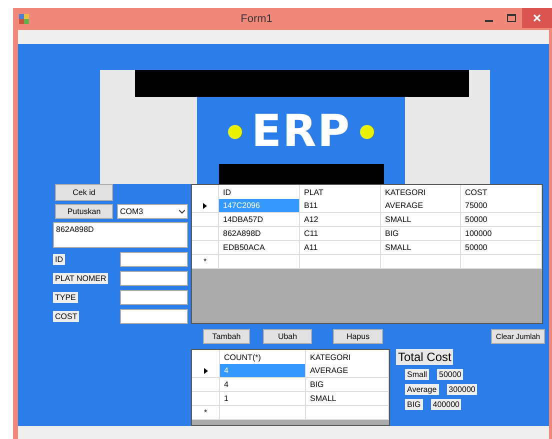 The image size is (552, 439). Describe the element at coordinates (226, 336) in the screenshot. I see `action-button: Tambah` at that location.